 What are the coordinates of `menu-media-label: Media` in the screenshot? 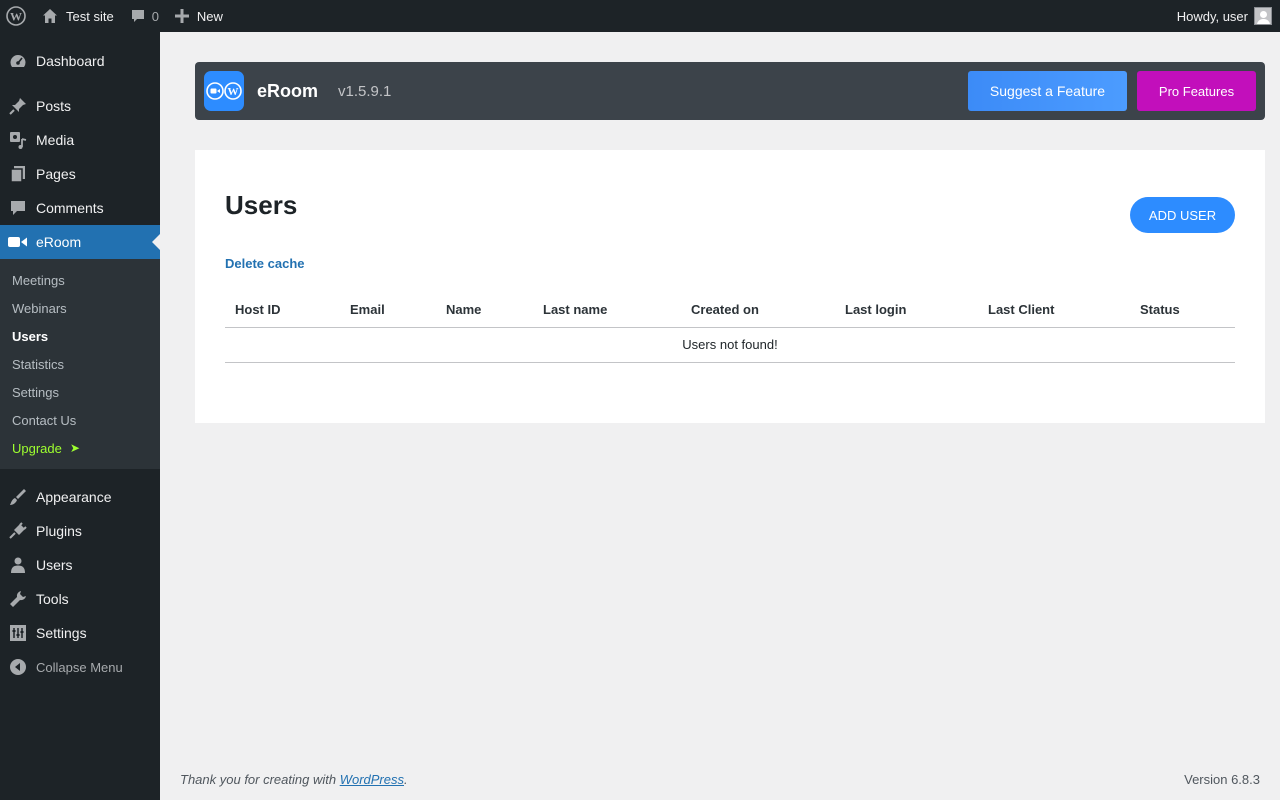 It's located at (55, 140).